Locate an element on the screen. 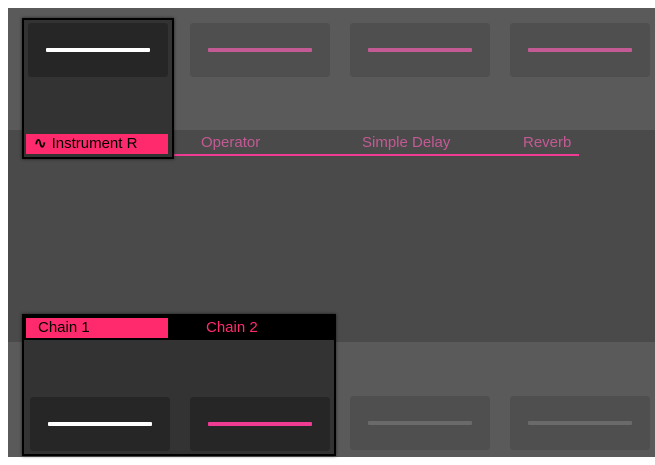 The width and height of the screenshot is (655, 465). selected-device-tab: ∿ Instrument R is located at coordinates (97, 144).